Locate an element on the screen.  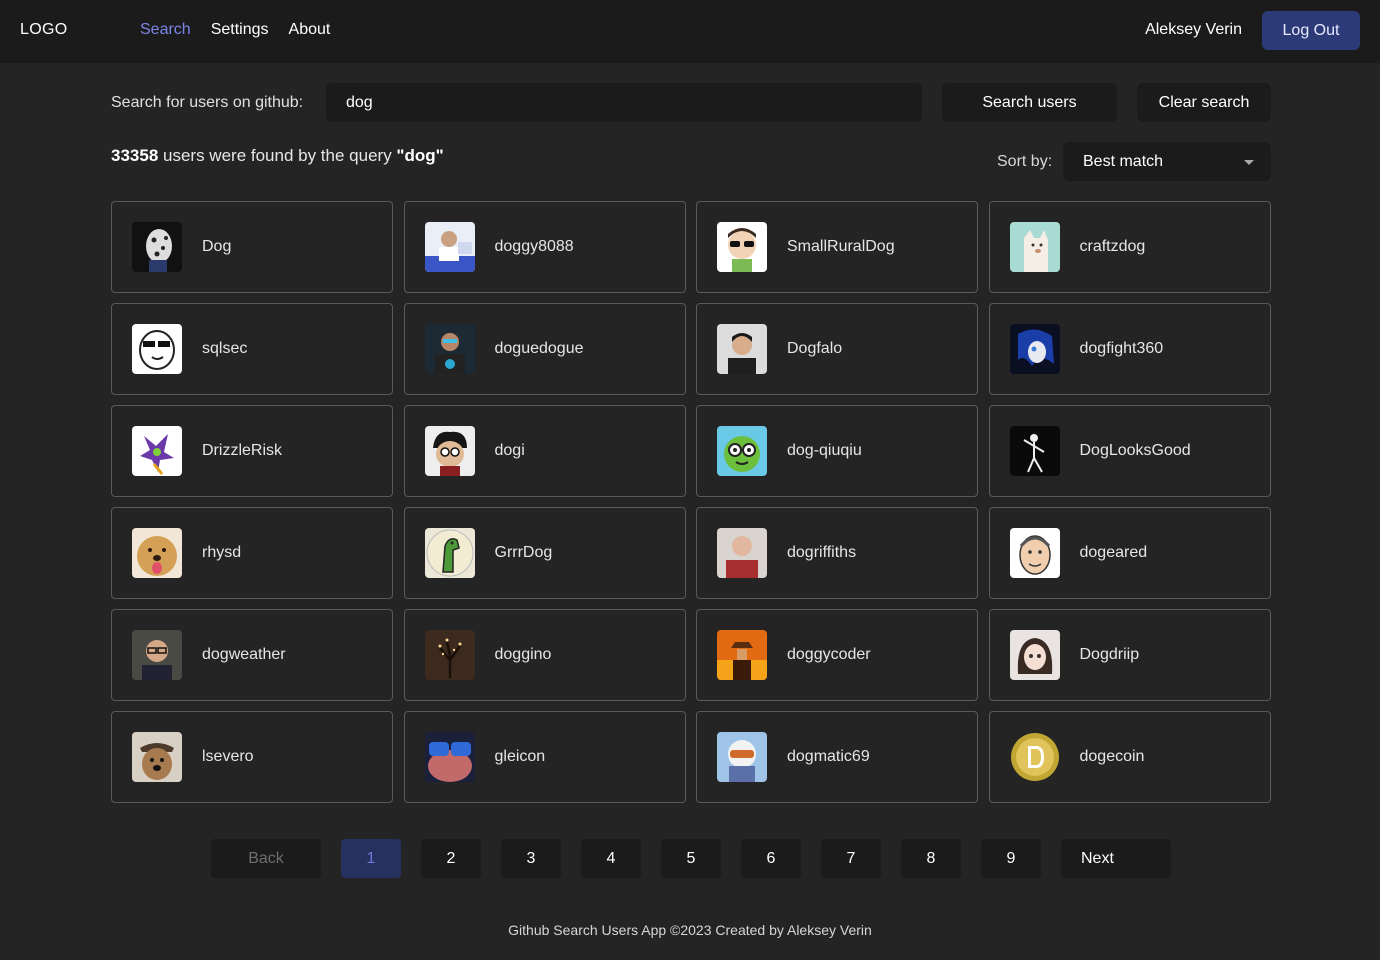
user-card: rhysd is located at coordinates (252, 553).